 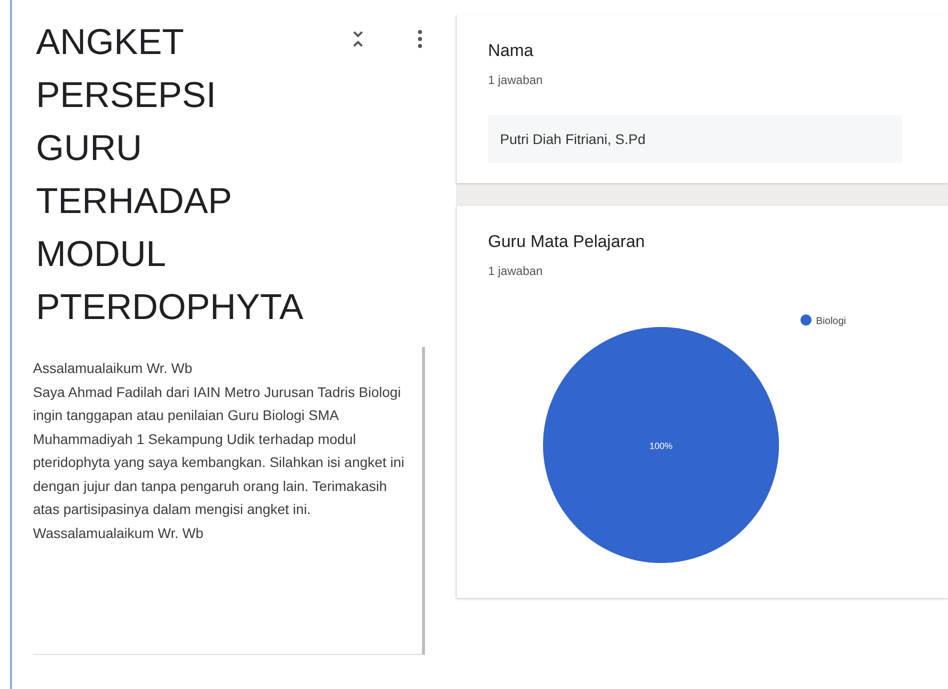 What do you see at coordinates (170, 174) in the screenshot?
I see `form-title: ANGKET PERSEPSI GURU TERHADAP MODUL PTERDOPHYTA` at bounding box center [170, 174].